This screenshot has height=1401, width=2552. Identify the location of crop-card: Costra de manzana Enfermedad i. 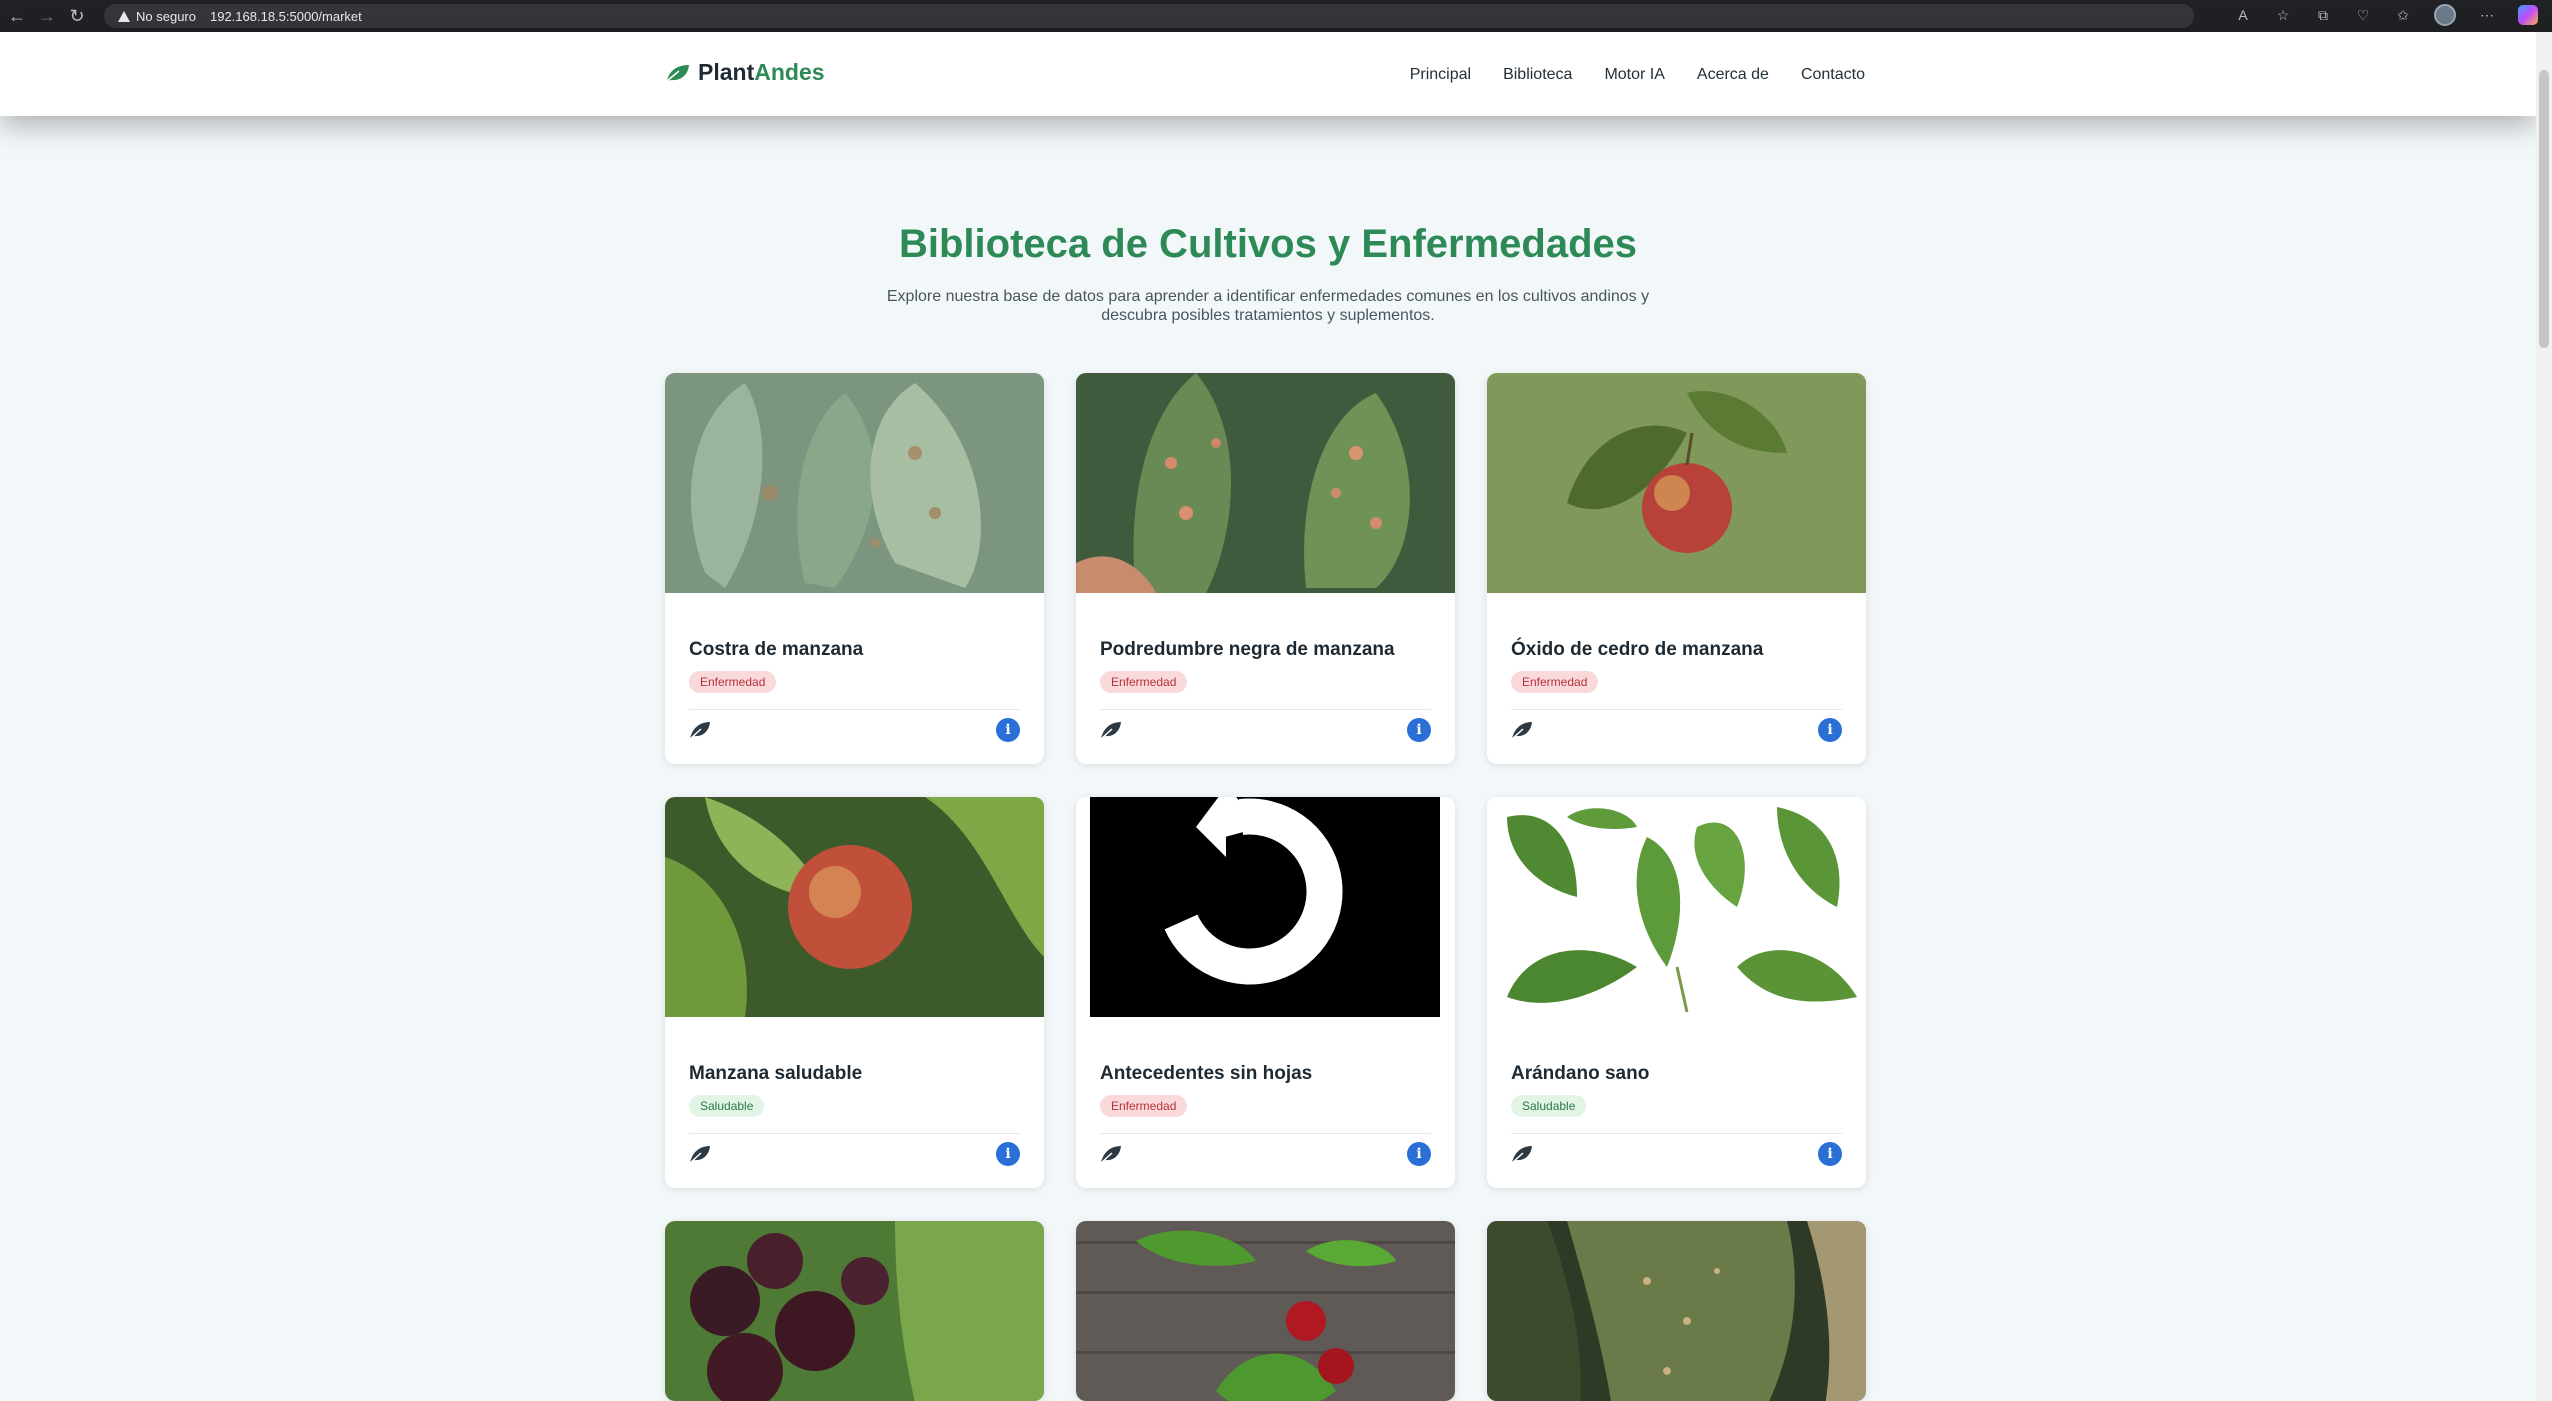
(854, 568).